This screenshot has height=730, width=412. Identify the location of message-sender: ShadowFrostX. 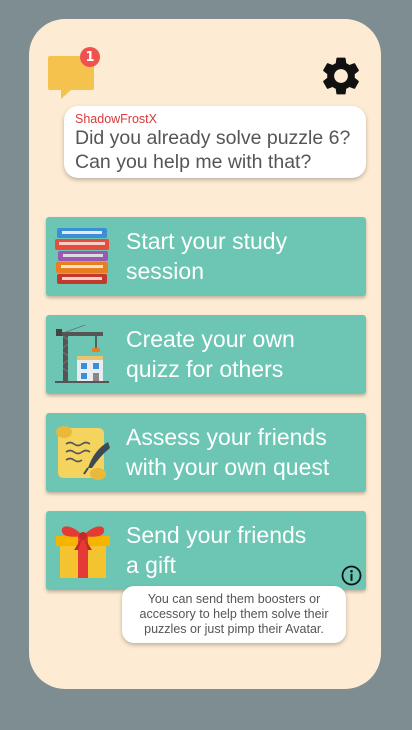
(116, 119).